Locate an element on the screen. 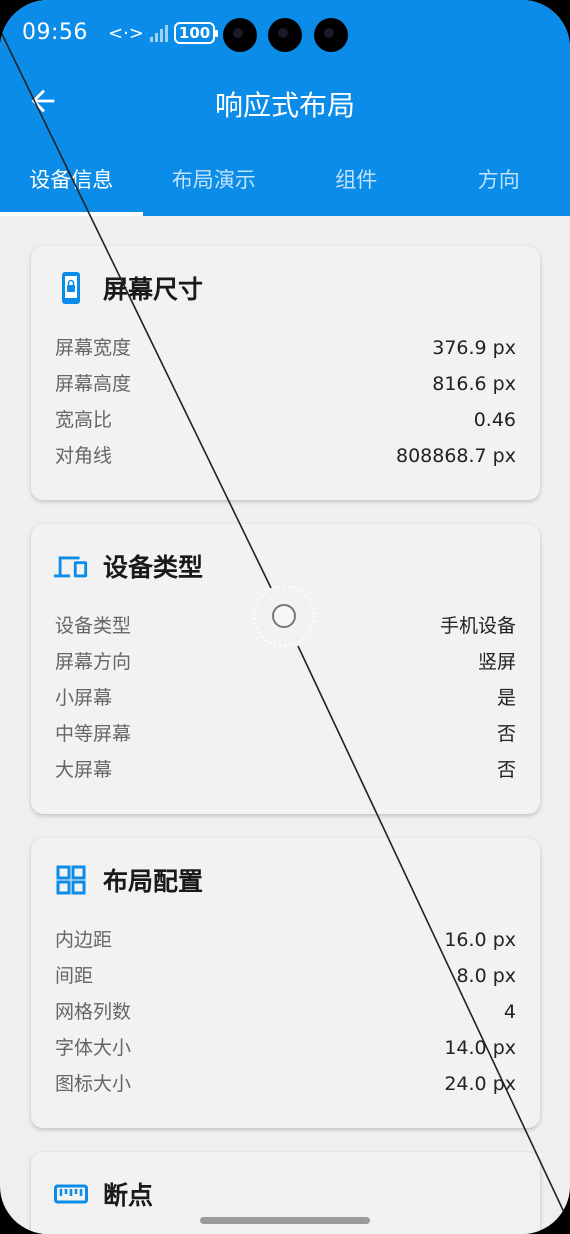 The width and height of the screenshot is (570, 1234). info-row: 屏幕方向 竖屏 is located at coordinates (285, 662).